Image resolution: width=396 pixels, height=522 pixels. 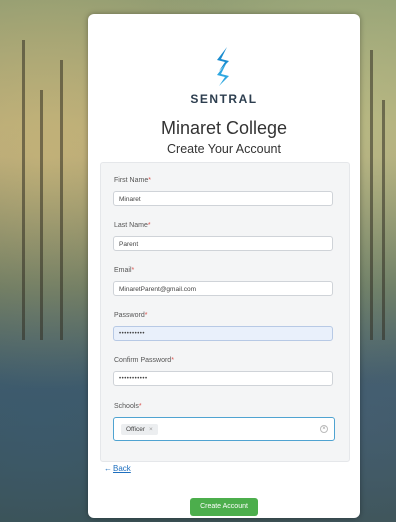 What do you see at coordinates (108, 468) in the screenshot?
I see `back-arrow-icon: ←` at bounding box center [108, 468].